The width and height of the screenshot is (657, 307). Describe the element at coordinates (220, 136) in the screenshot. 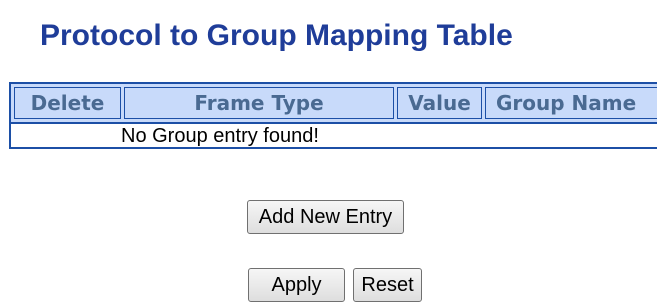

I see `empty-table-message: No Group entry found!` at that location.